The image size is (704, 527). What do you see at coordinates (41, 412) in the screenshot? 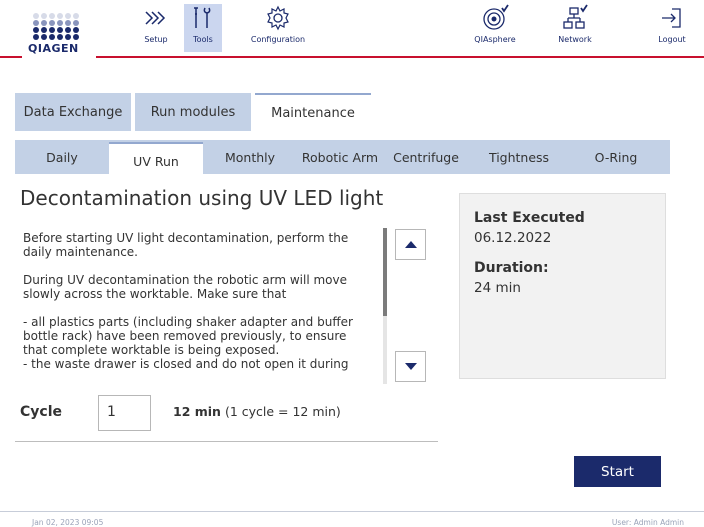
I see `cycle-label: Cycle` at bounding box center [41, 412].